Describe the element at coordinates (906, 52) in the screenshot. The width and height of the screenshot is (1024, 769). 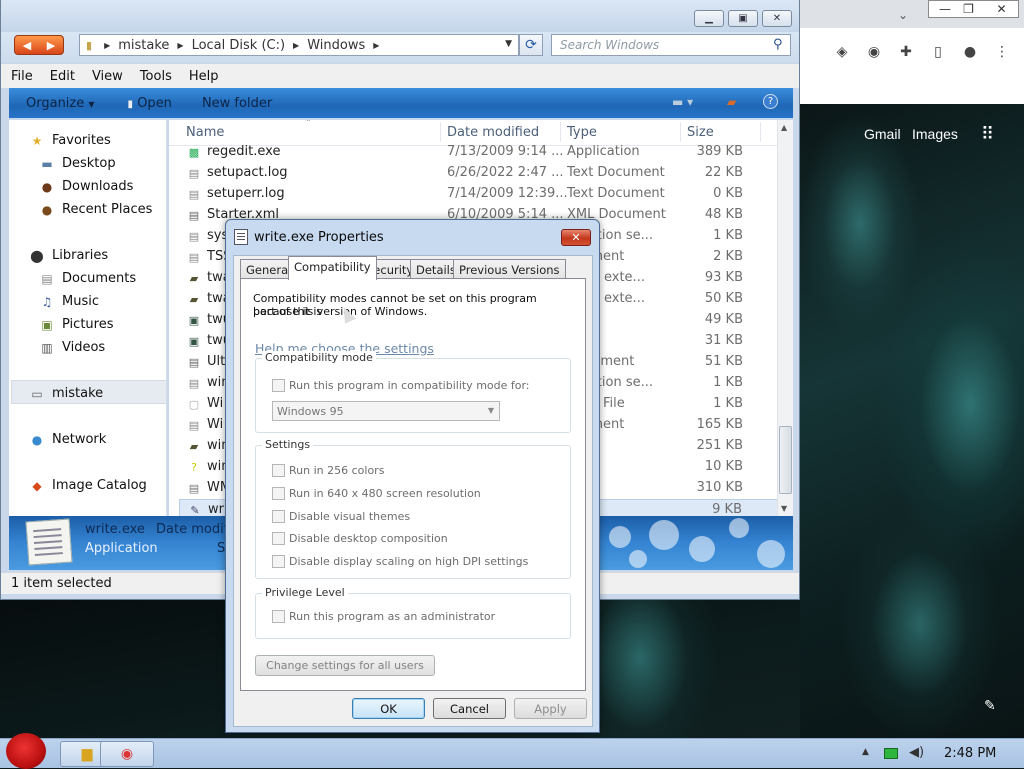
I see `puzzle-icon: ✚` at that location.